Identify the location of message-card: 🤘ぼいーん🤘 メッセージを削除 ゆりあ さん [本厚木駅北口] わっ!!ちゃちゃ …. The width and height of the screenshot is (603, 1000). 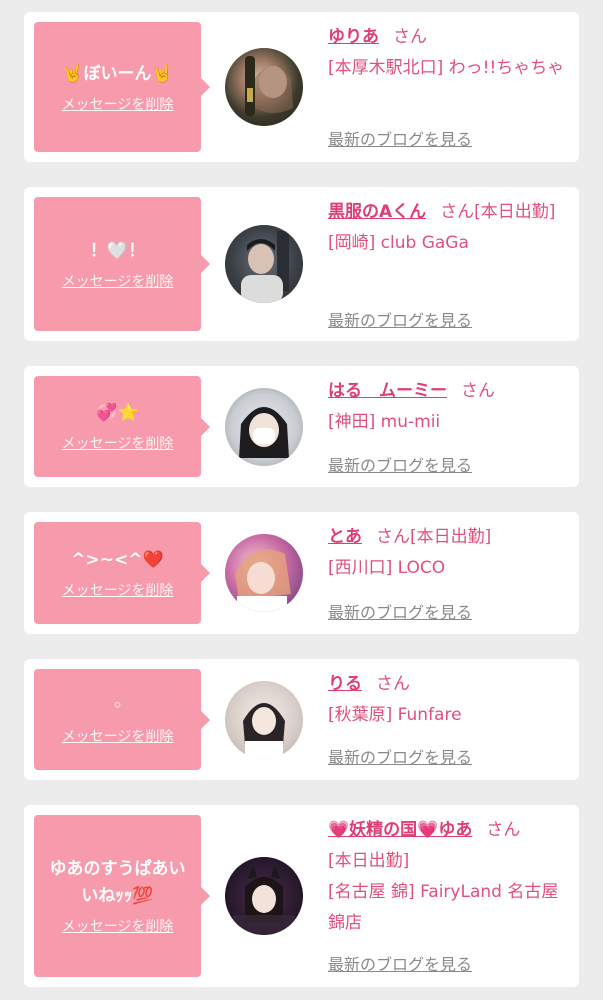
(301, 87).